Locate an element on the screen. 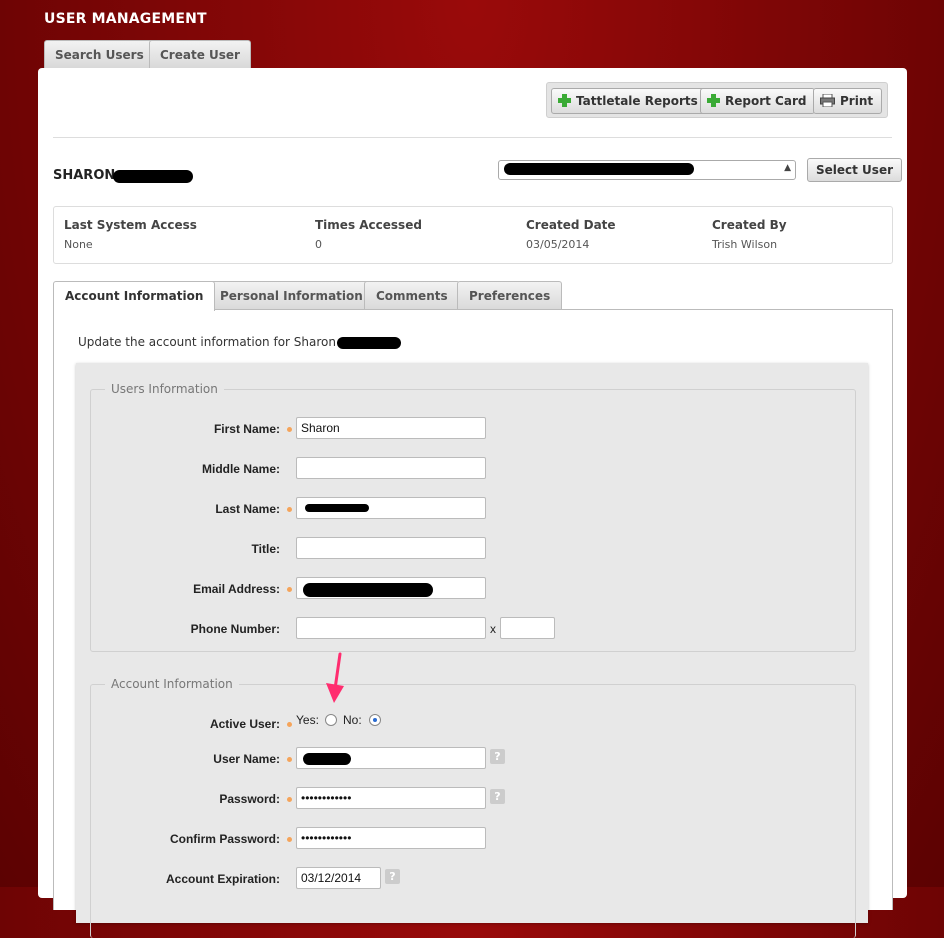 This screenshot has width=944, height=938. stat-value-created-date: 03/05/2014 is located at coordinates (558, 244).